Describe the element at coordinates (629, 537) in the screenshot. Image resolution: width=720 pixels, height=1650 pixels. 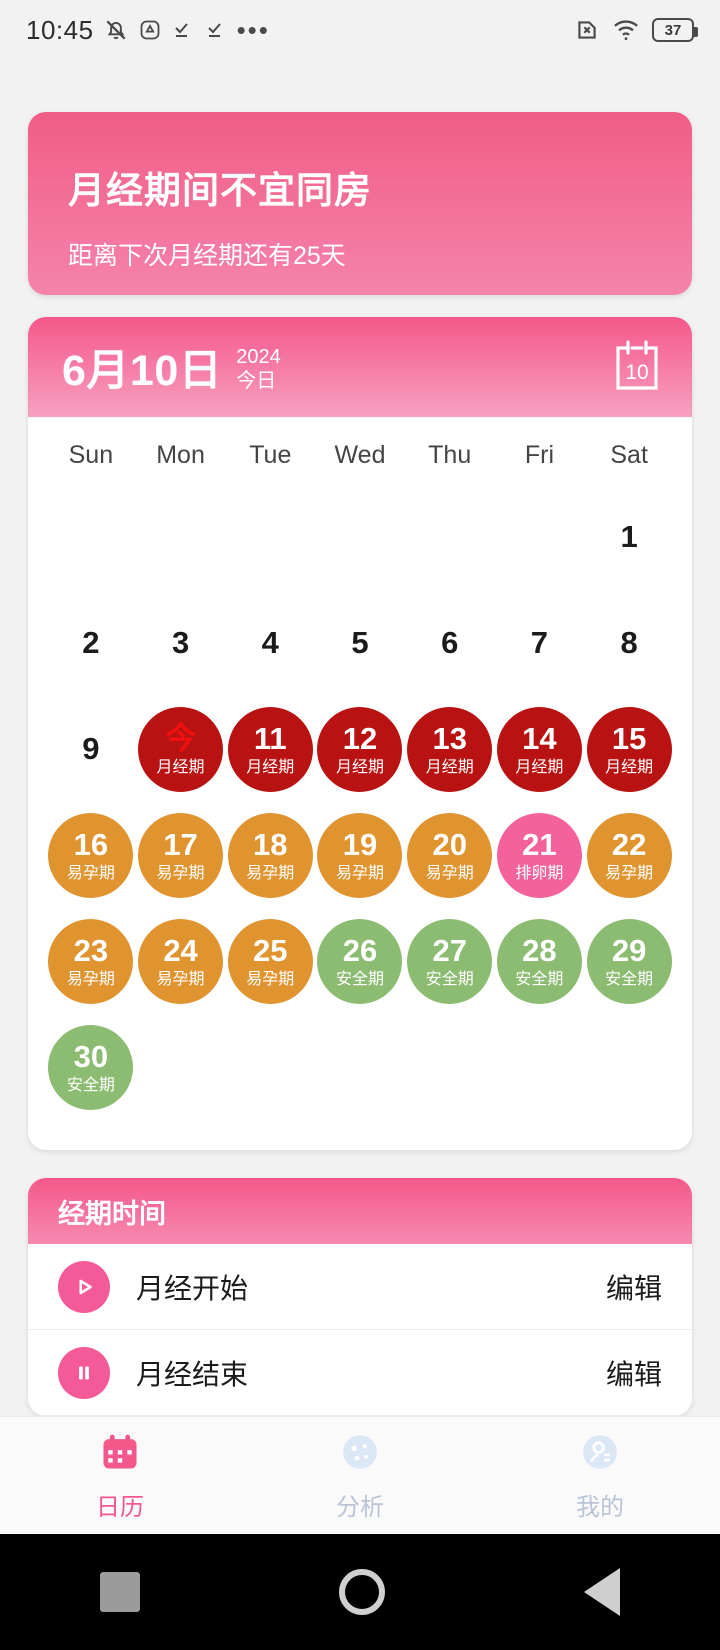
I see `calendar-day-cell: 1` at that location.